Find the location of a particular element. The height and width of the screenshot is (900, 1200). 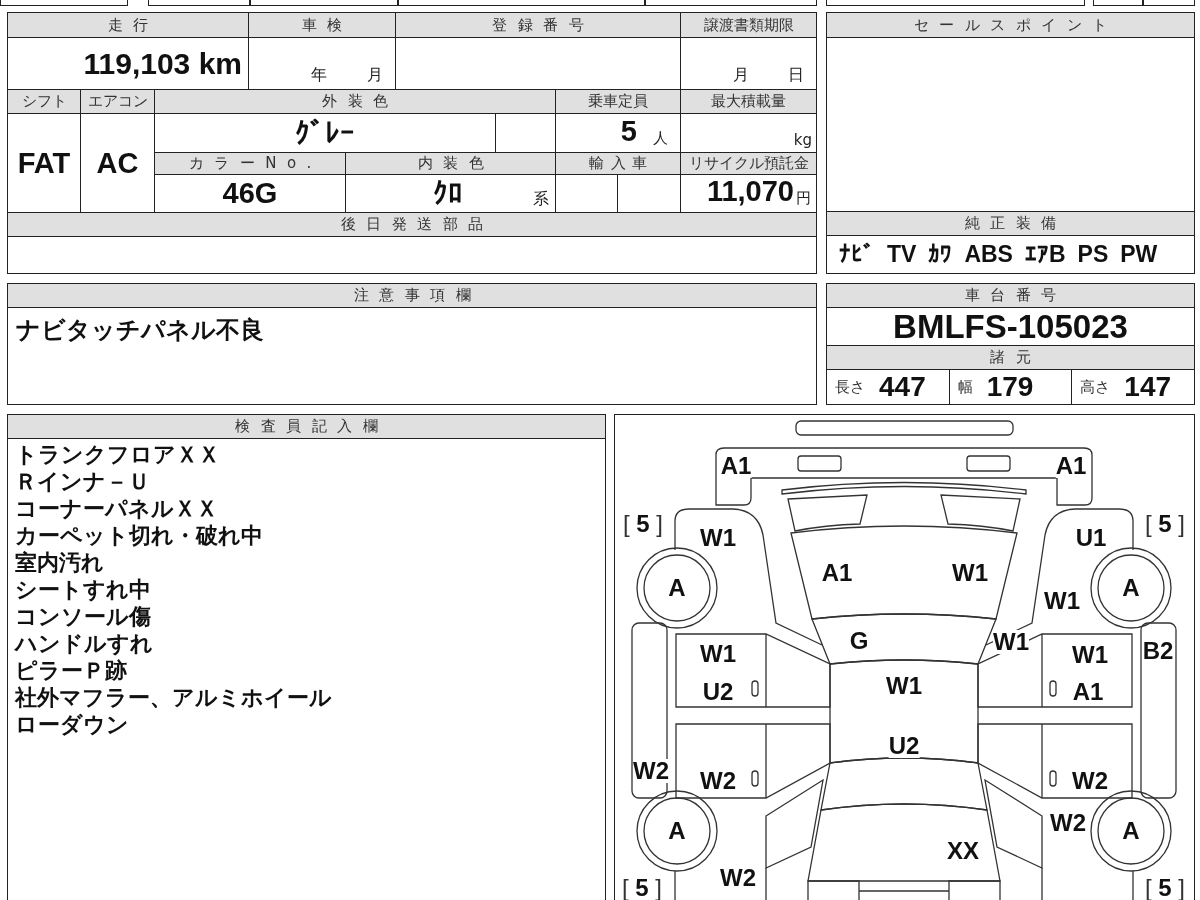

spec-value: 447 is located at coordinates (902, 387).